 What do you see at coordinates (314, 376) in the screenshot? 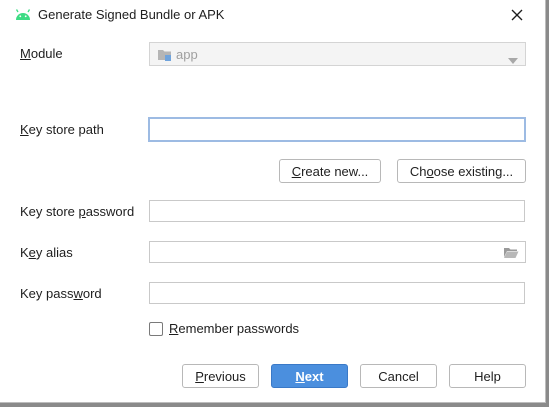
I see `next-label: ext` at bounding box center [314, 376].